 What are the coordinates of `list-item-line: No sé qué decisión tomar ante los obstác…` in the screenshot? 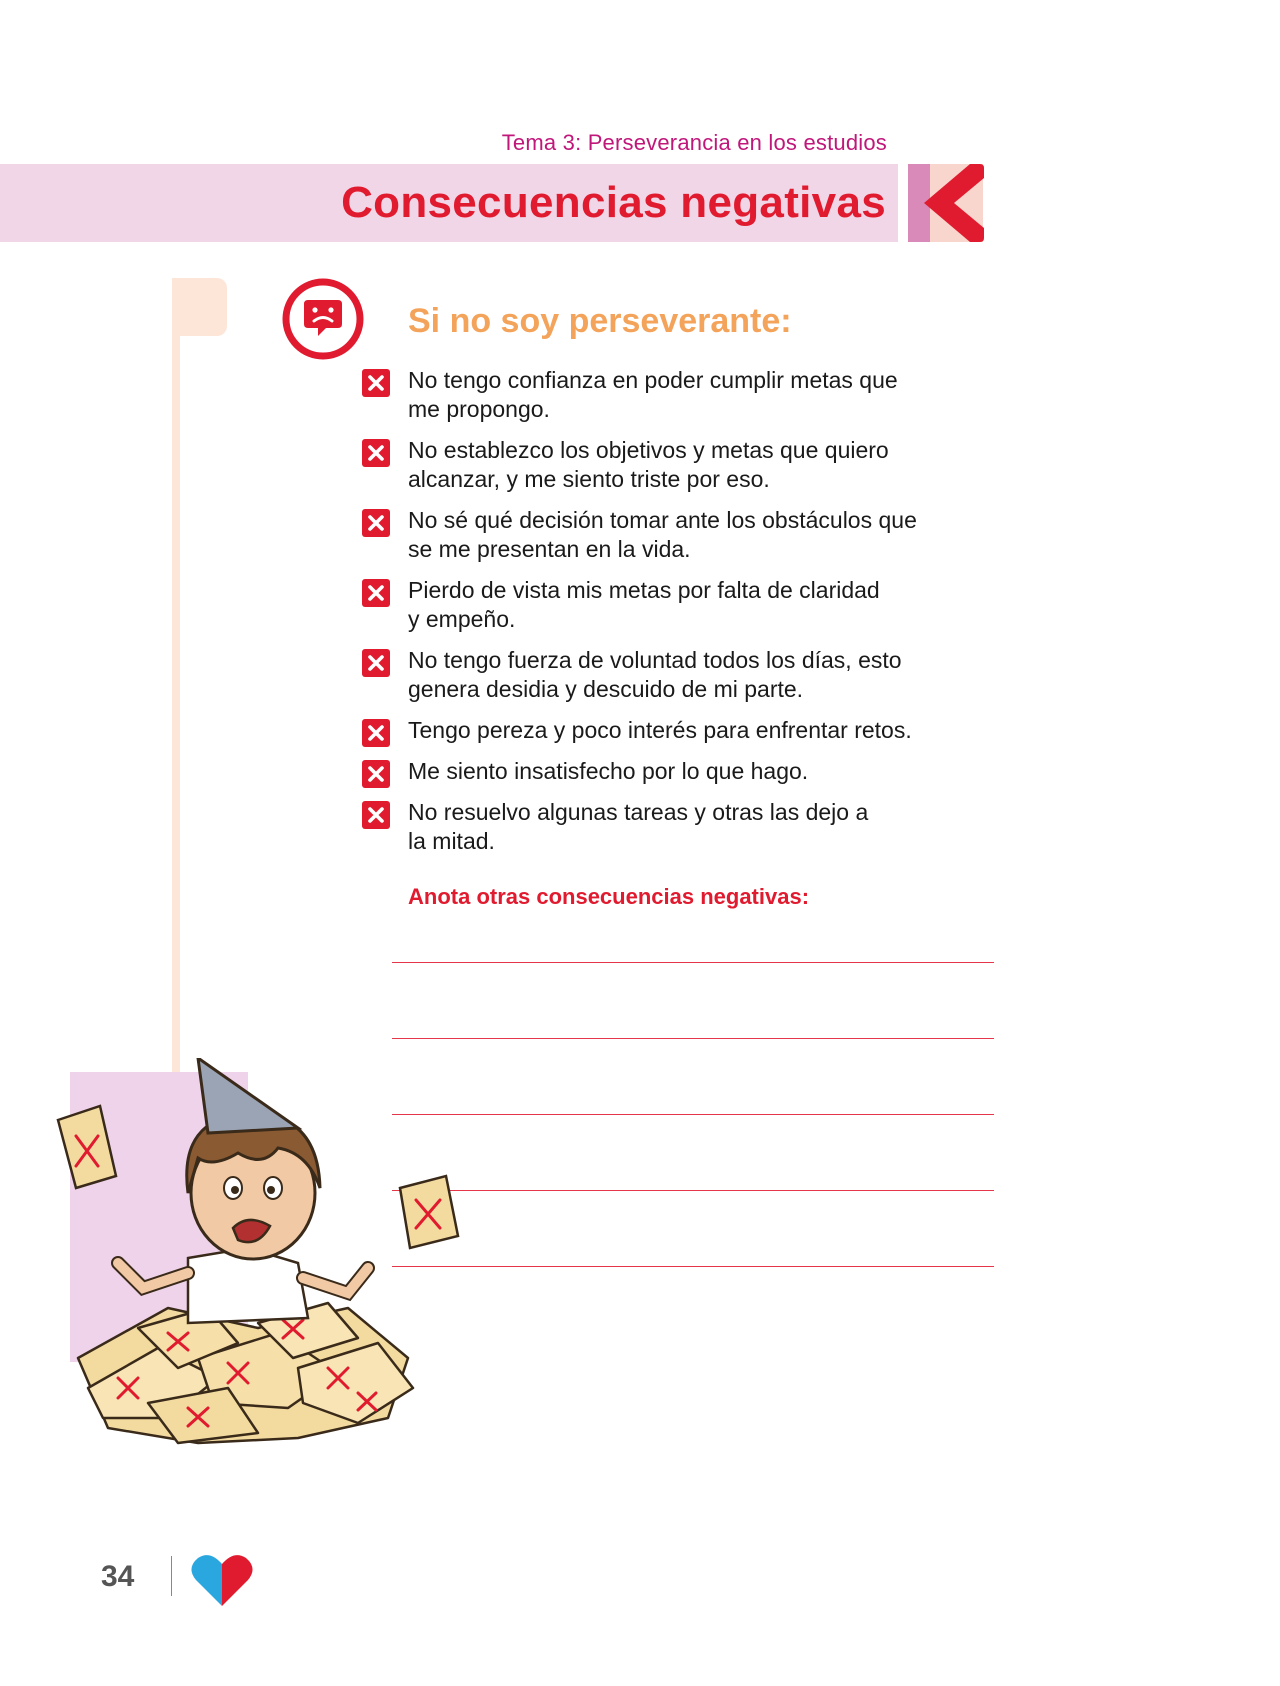 It's located at (662, 520).